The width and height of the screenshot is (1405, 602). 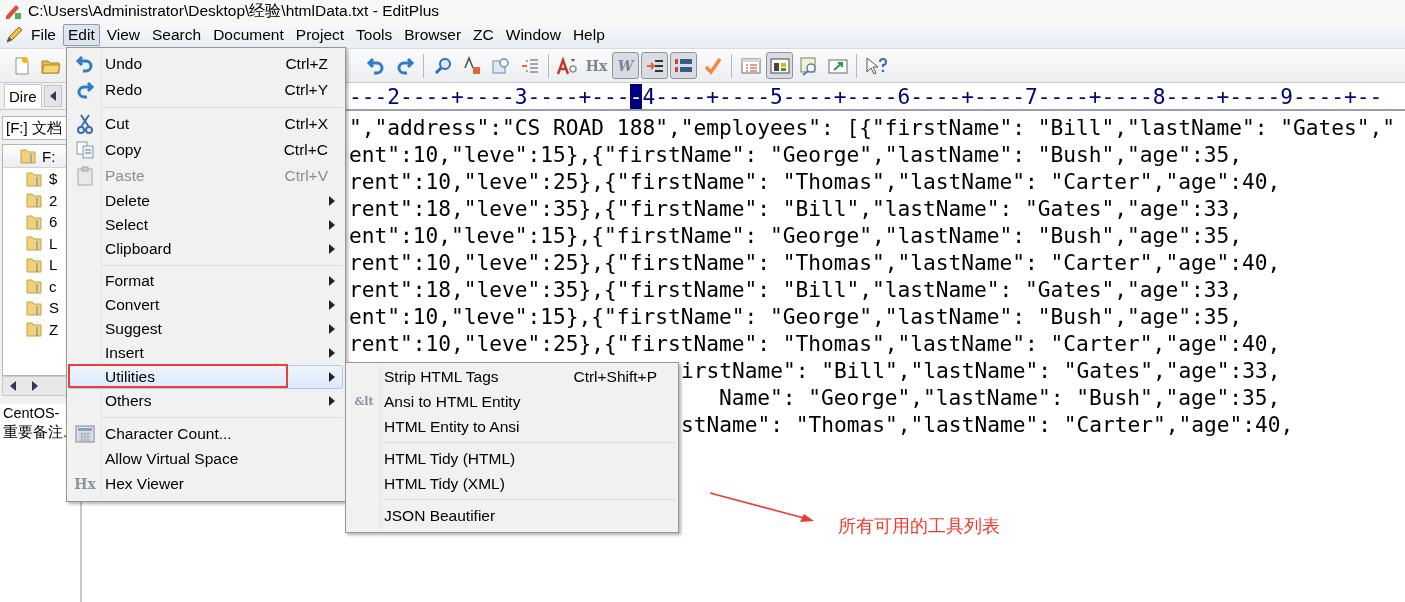 What do you see at coordinates (512, 458) in the screenshot?
I see `menu-item: HTML Tidy (HTML)` at bounding box center [512, 458].